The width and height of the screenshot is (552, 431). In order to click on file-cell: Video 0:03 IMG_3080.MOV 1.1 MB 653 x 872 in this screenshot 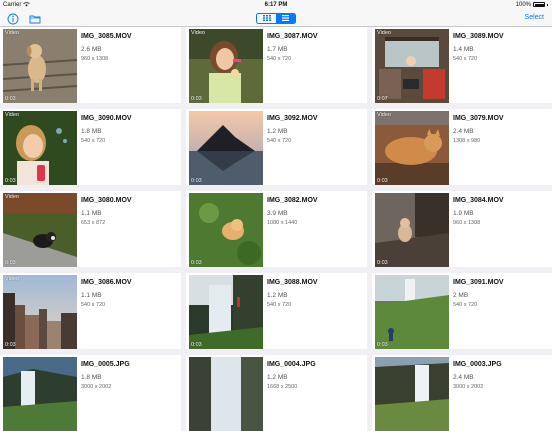, I will do `click(90, 229)`.